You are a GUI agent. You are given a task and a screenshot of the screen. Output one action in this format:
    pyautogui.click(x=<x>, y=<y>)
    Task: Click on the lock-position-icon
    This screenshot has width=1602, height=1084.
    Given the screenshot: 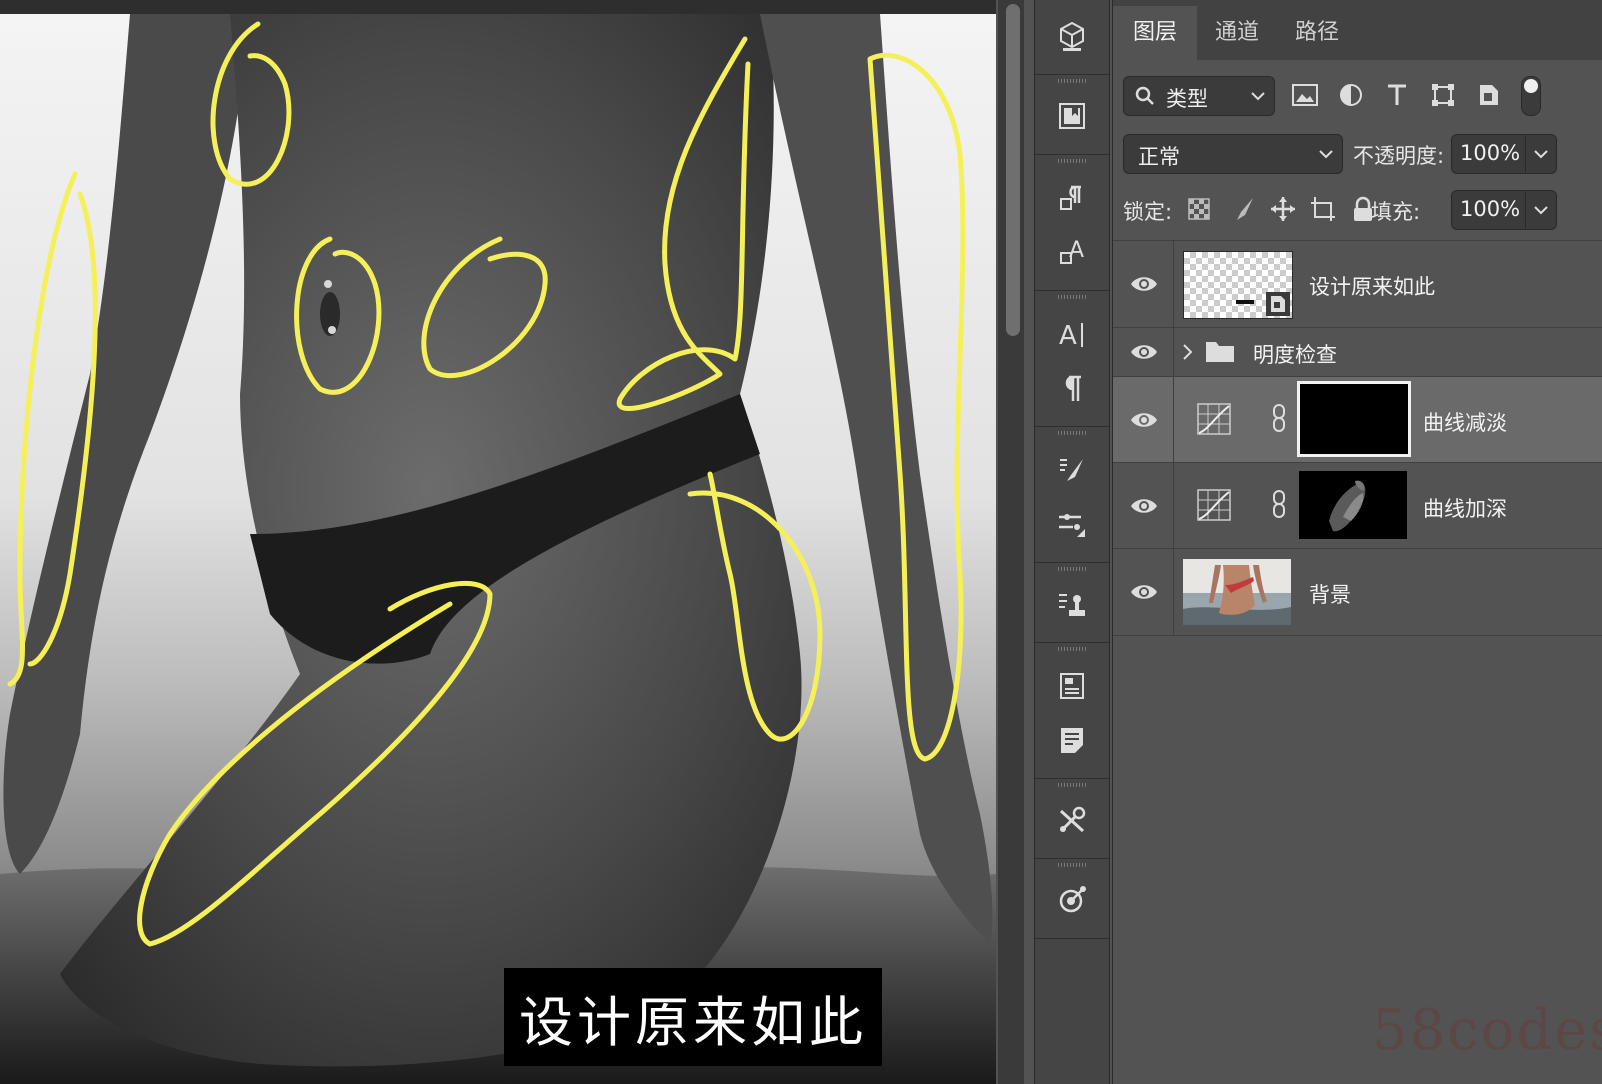 What is the action you would take?
    pyautogui.click(x=1283, y=209)
    